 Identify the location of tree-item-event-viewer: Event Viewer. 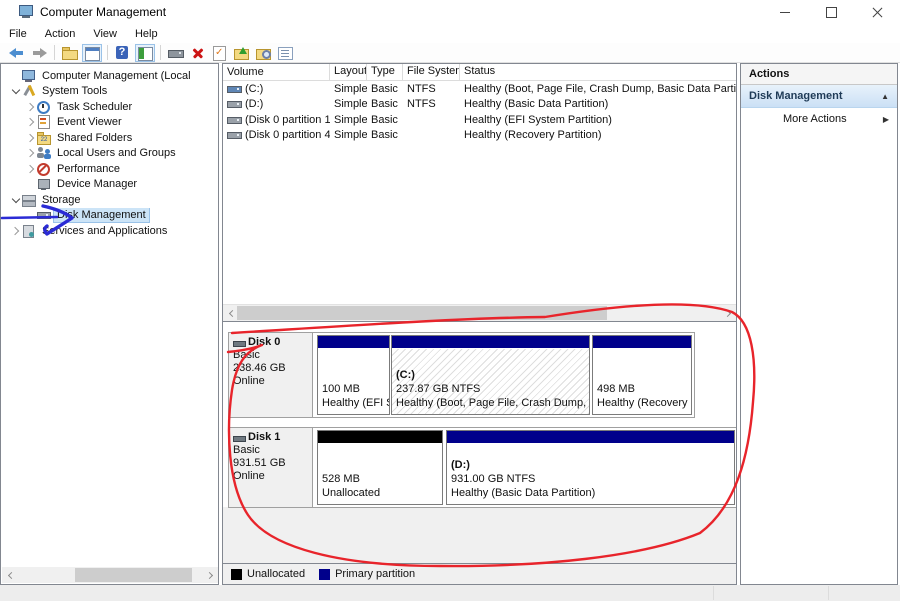
(109, 123).